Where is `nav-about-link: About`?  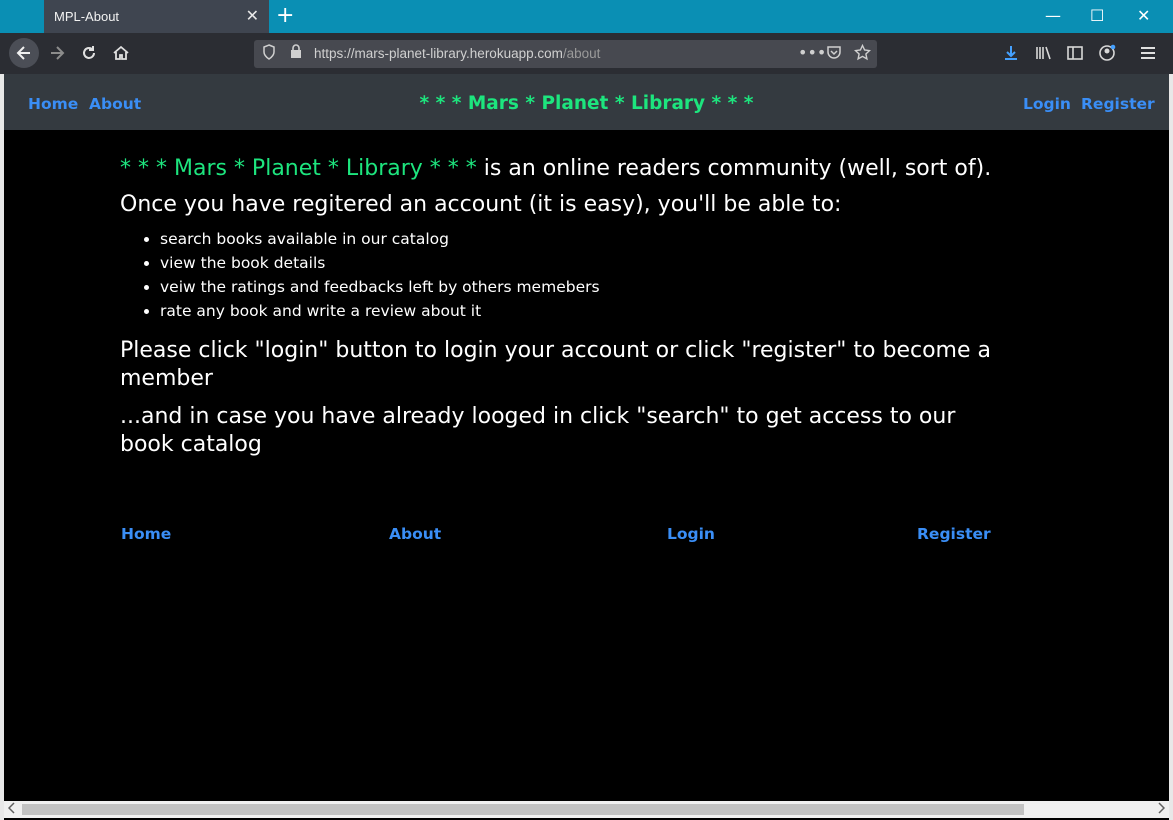 nav-about-link: About is located at coordinates (115, 104).